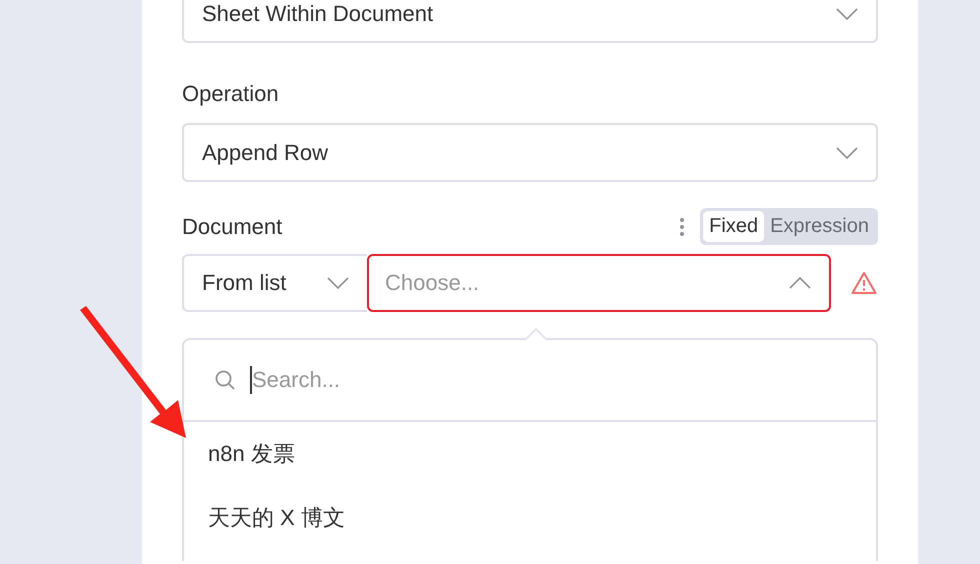 This screenshot has width=980, height=564. Describe the element at coordinates (225, 380) in the screenshot. I see `search-icon` at that location.